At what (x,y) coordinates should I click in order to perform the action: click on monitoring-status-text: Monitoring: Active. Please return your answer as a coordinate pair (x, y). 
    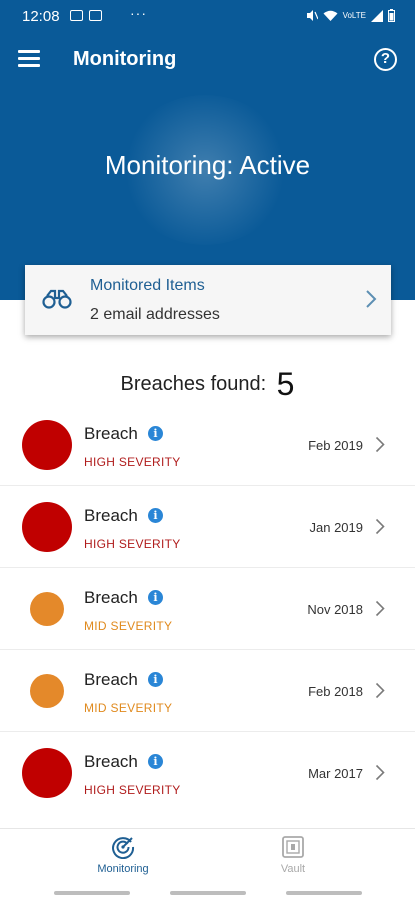
    Looking at the image, I should click on (207, 165).